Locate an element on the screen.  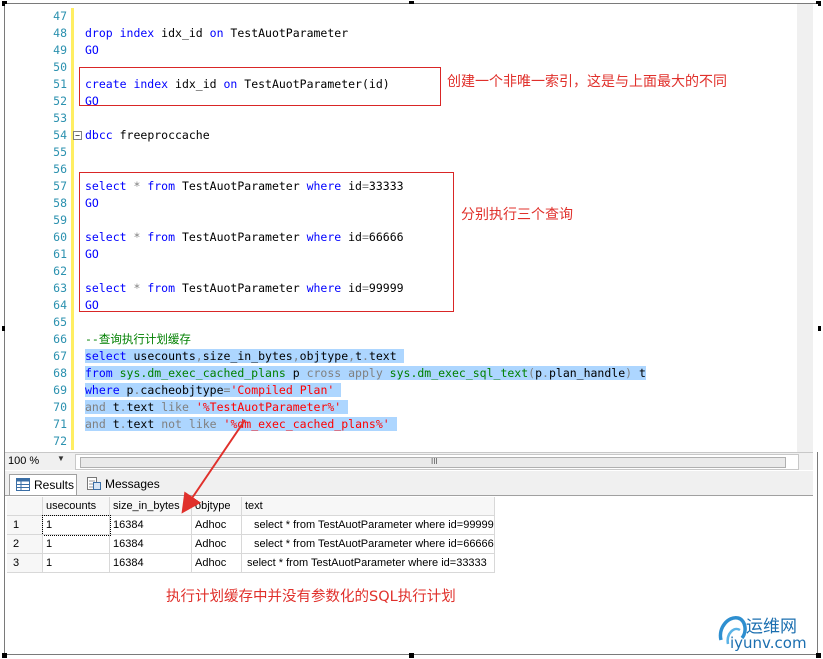
annotation-arrow is located at coordinates (213, 466).